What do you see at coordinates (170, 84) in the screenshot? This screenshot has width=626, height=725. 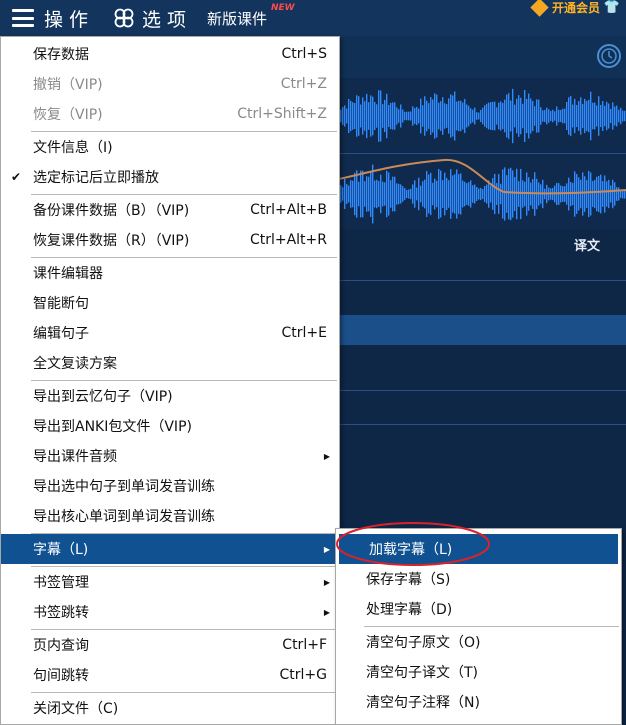 I see `menu-item-undo: 撤销（VIP) Ctrl+Z` at bounding box center [170, 84].